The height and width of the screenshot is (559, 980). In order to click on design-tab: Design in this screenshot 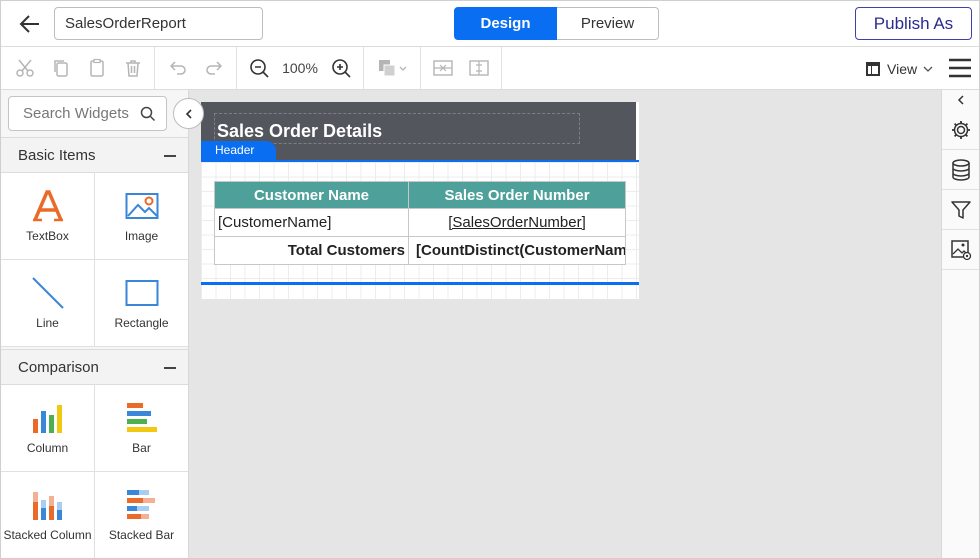, I will do `click(505, 23)`.